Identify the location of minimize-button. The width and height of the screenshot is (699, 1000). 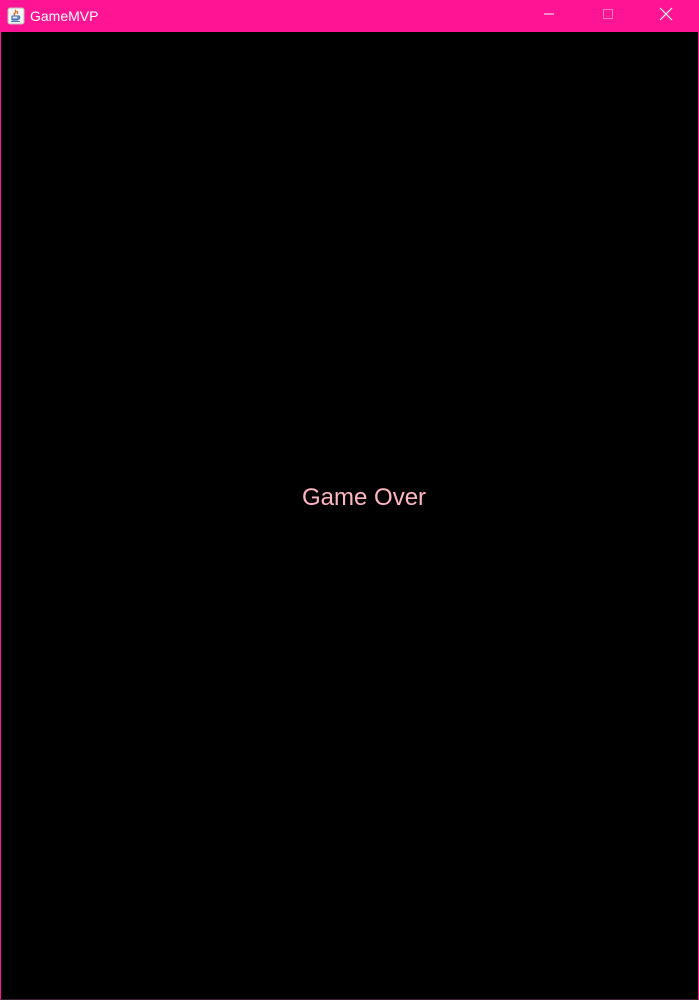
(549, 16).